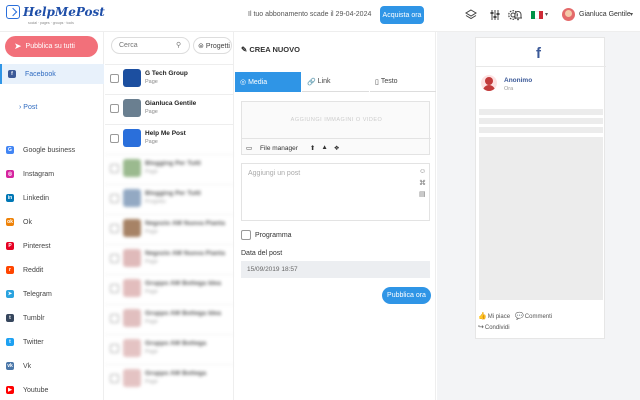 Image resolution: width=640 pixels, height=400 pixels. I want to click on search-icon: ⚲, so click(178, 45).